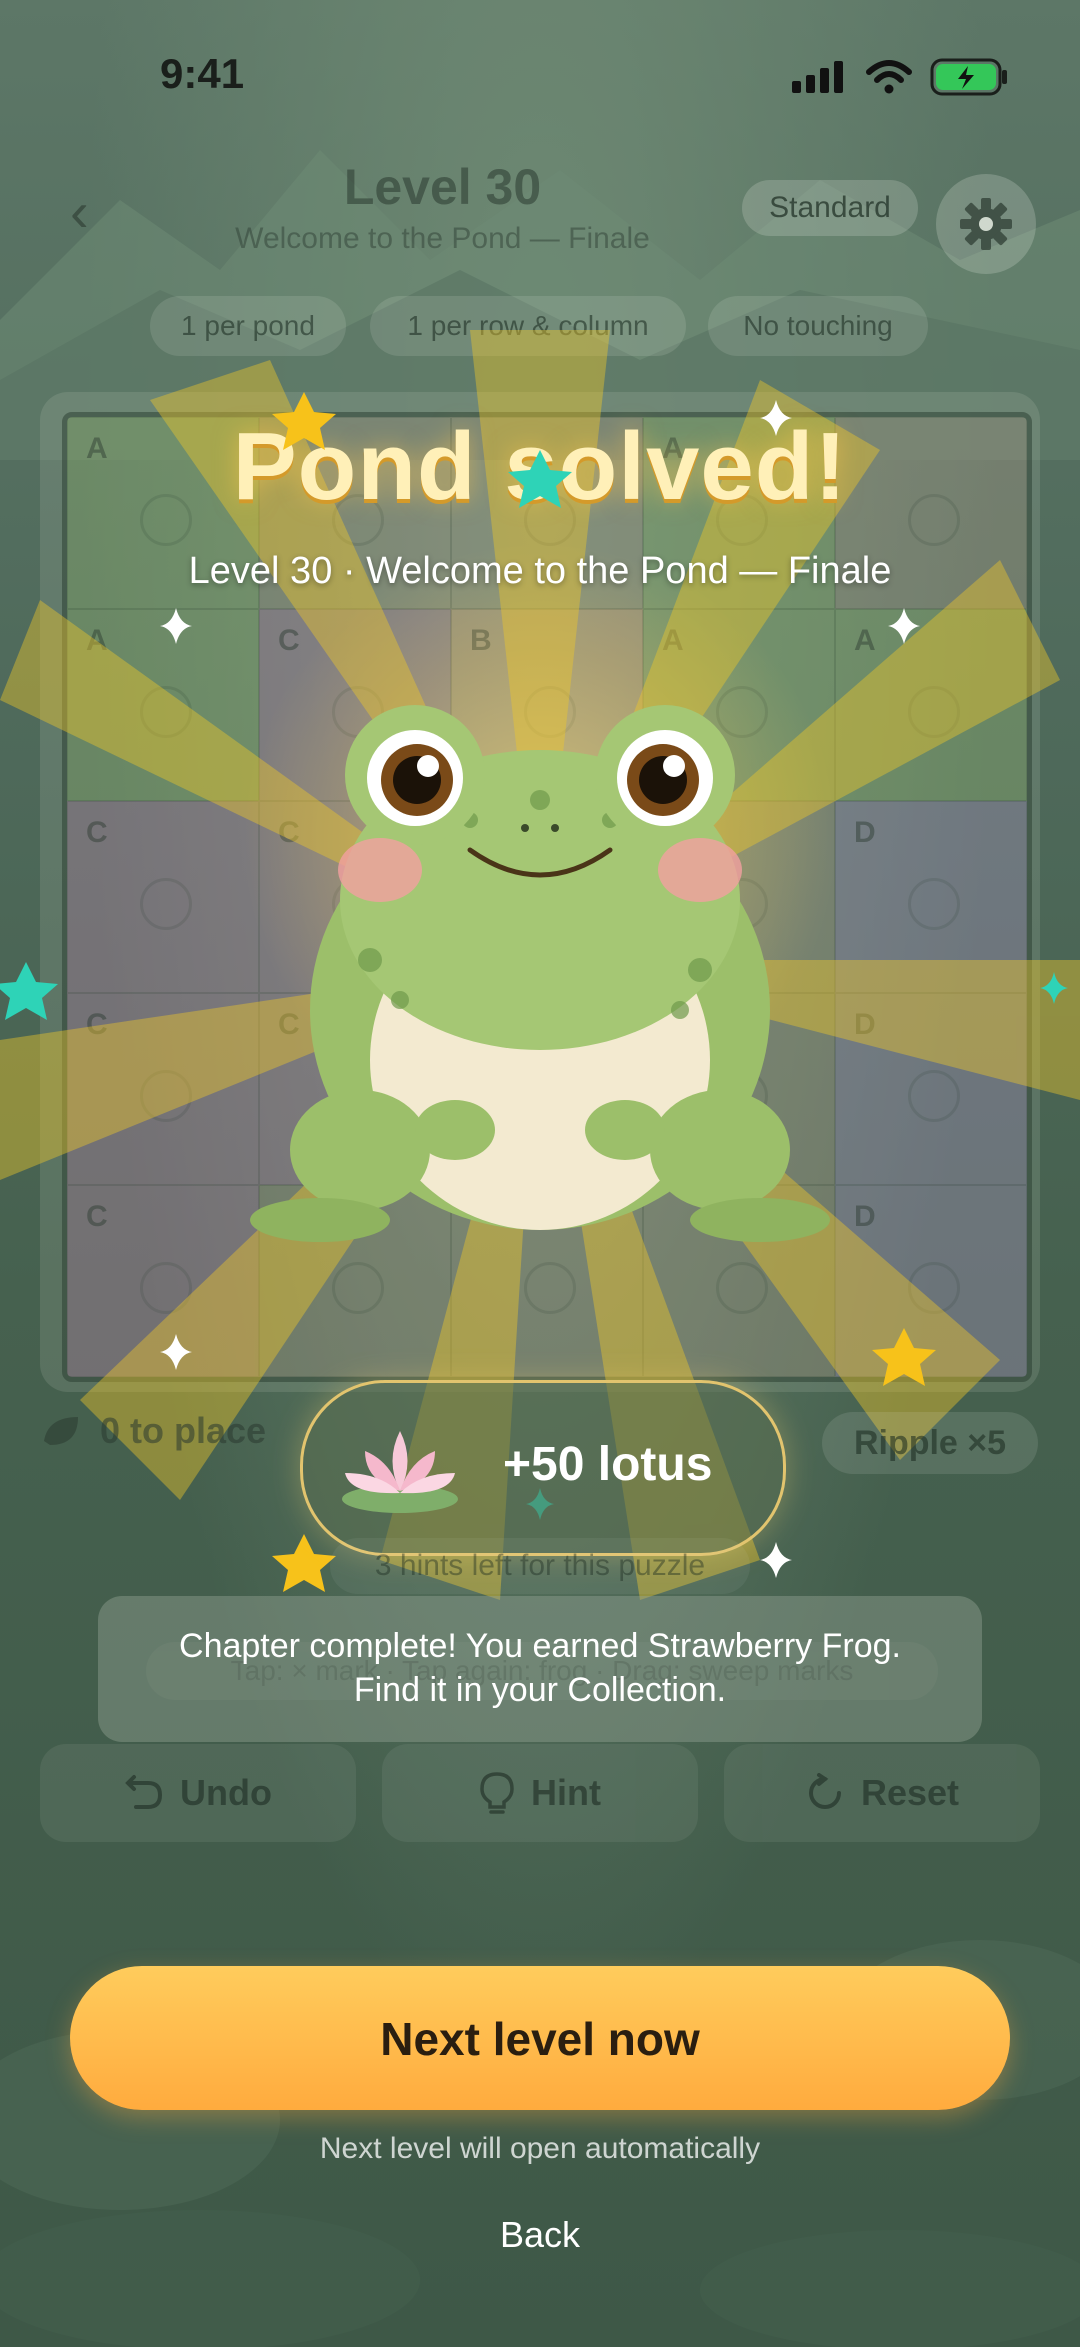 This screenshot has height=2347, width=1080. Describe the element at coordinates (183, 1430) in the screenshot. I see `place-count-label: 0 to place` at that location.